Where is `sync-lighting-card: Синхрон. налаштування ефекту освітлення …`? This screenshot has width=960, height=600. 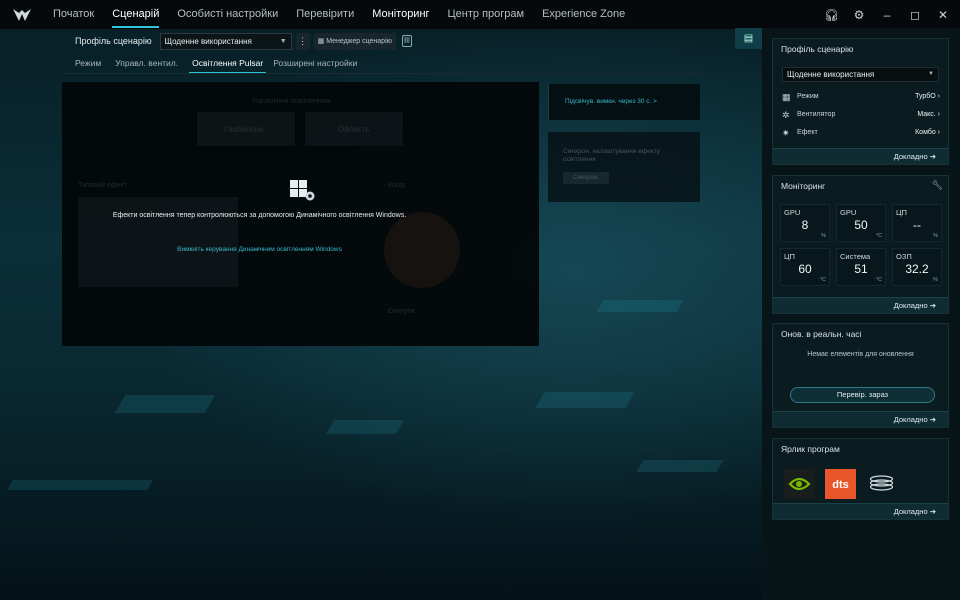
sync-lighting-card: Синхрон. налаштування ефекту освітлення … is located at coordinates (624, 167).